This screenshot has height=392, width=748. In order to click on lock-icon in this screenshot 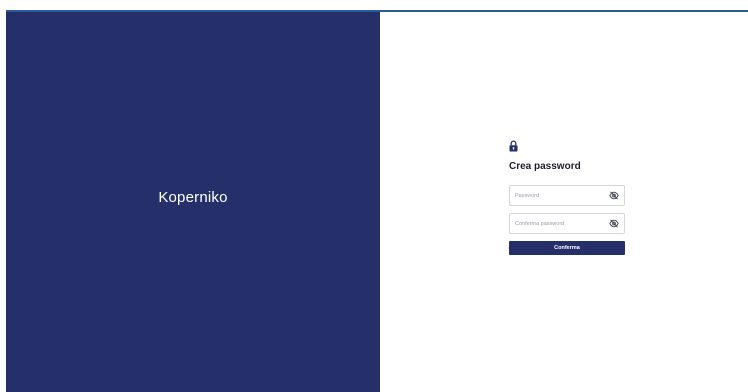, I will do `click(513, 146)`.